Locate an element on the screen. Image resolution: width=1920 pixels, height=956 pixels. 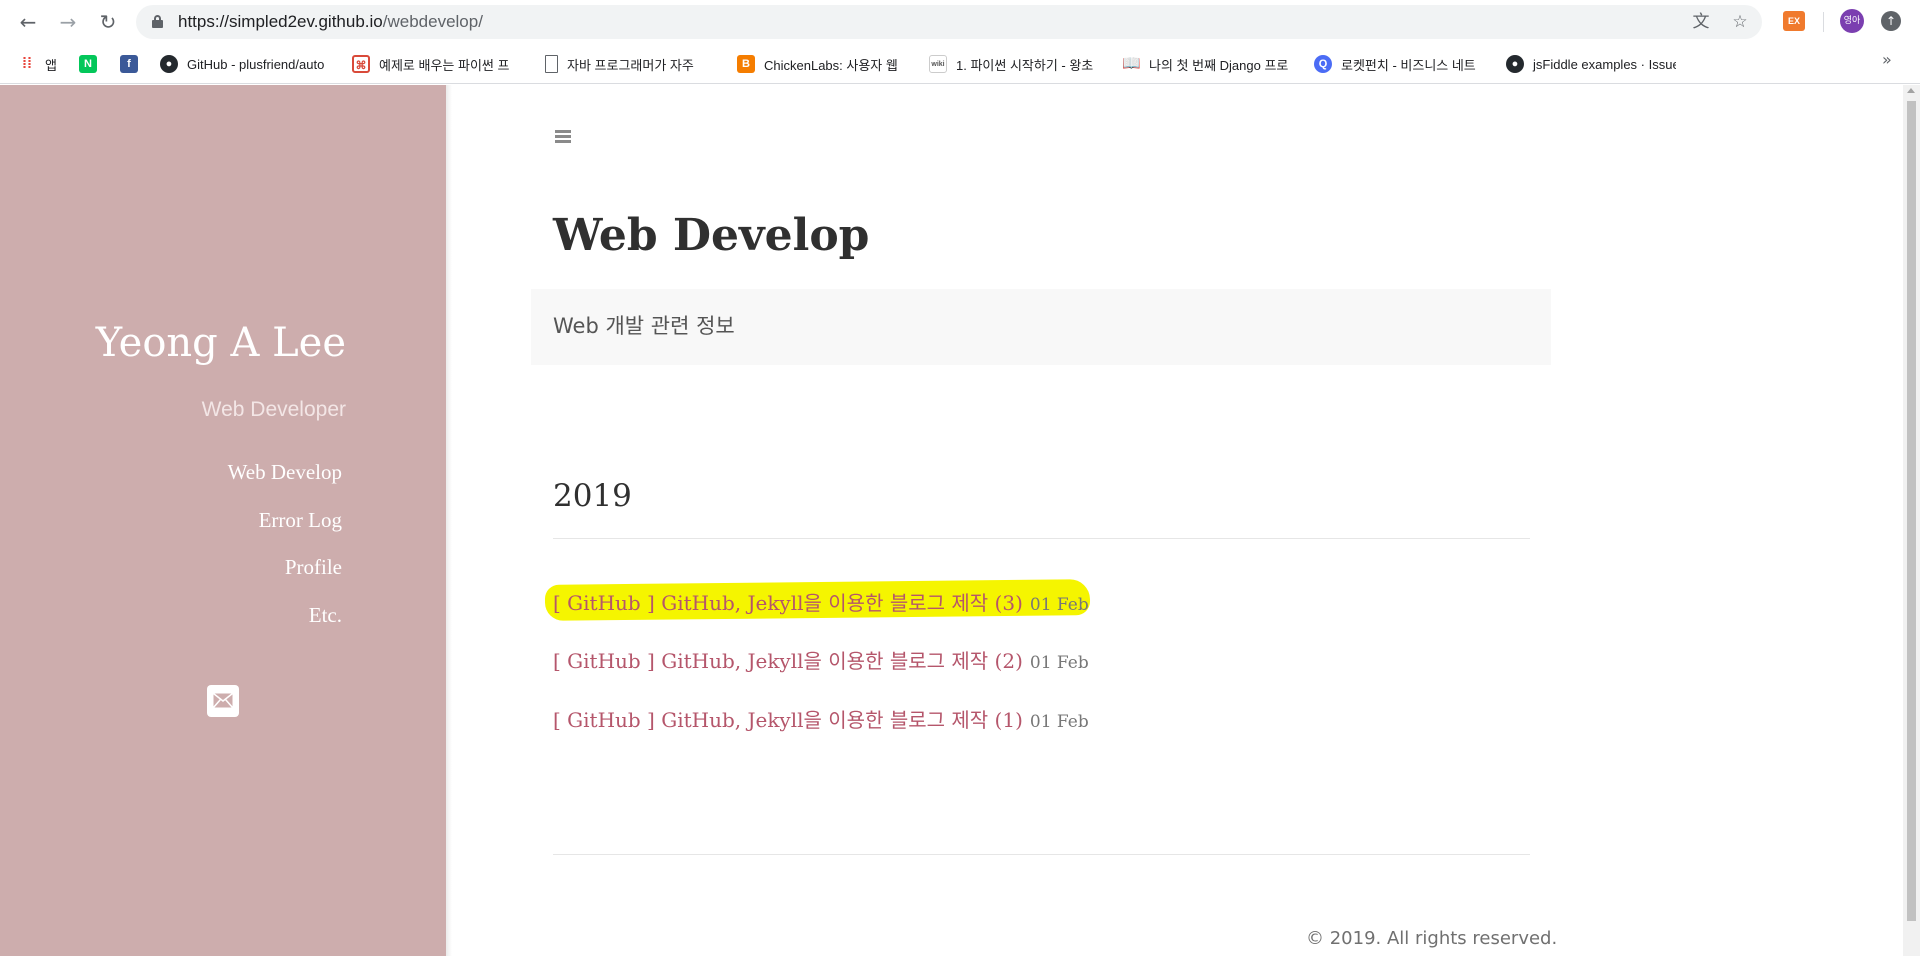
bookmark-label: jsFiddle examples · Issue is located at coordinates (1604, 64).